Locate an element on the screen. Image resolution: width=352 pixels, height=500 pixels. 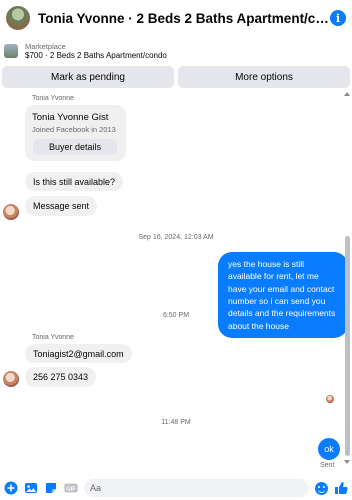
thread-scrollbar is located at coordinates (347, 278).